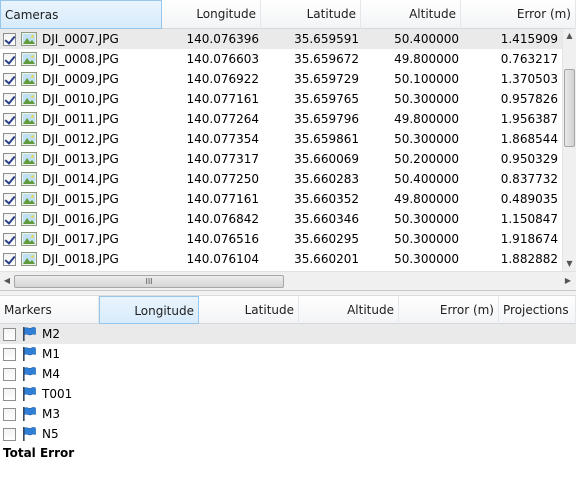 The width and height of the screenshot is (576, 495). Describe the element at coordinates (529, 199) in the screenshot. I see `error-cell: 0.489035` at that location.